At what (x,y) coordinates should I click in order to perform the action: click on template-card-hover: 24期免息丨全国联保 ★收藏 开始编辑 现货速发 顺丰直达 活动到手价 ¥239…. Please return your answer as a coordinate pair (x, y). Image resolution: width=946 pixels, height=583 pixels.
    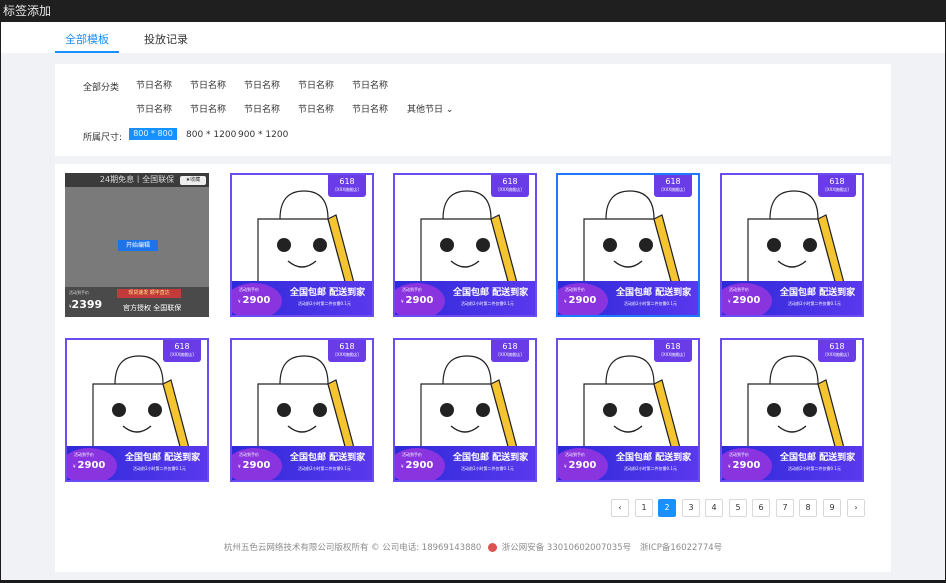
    Looking at the image, I should click on (137, 245).